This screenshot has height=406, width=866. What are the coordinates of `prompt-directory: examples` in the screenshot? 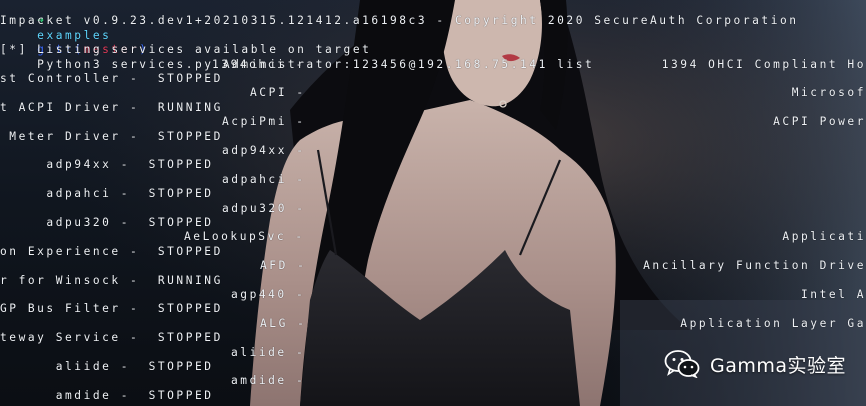 It's located at (74, 35).